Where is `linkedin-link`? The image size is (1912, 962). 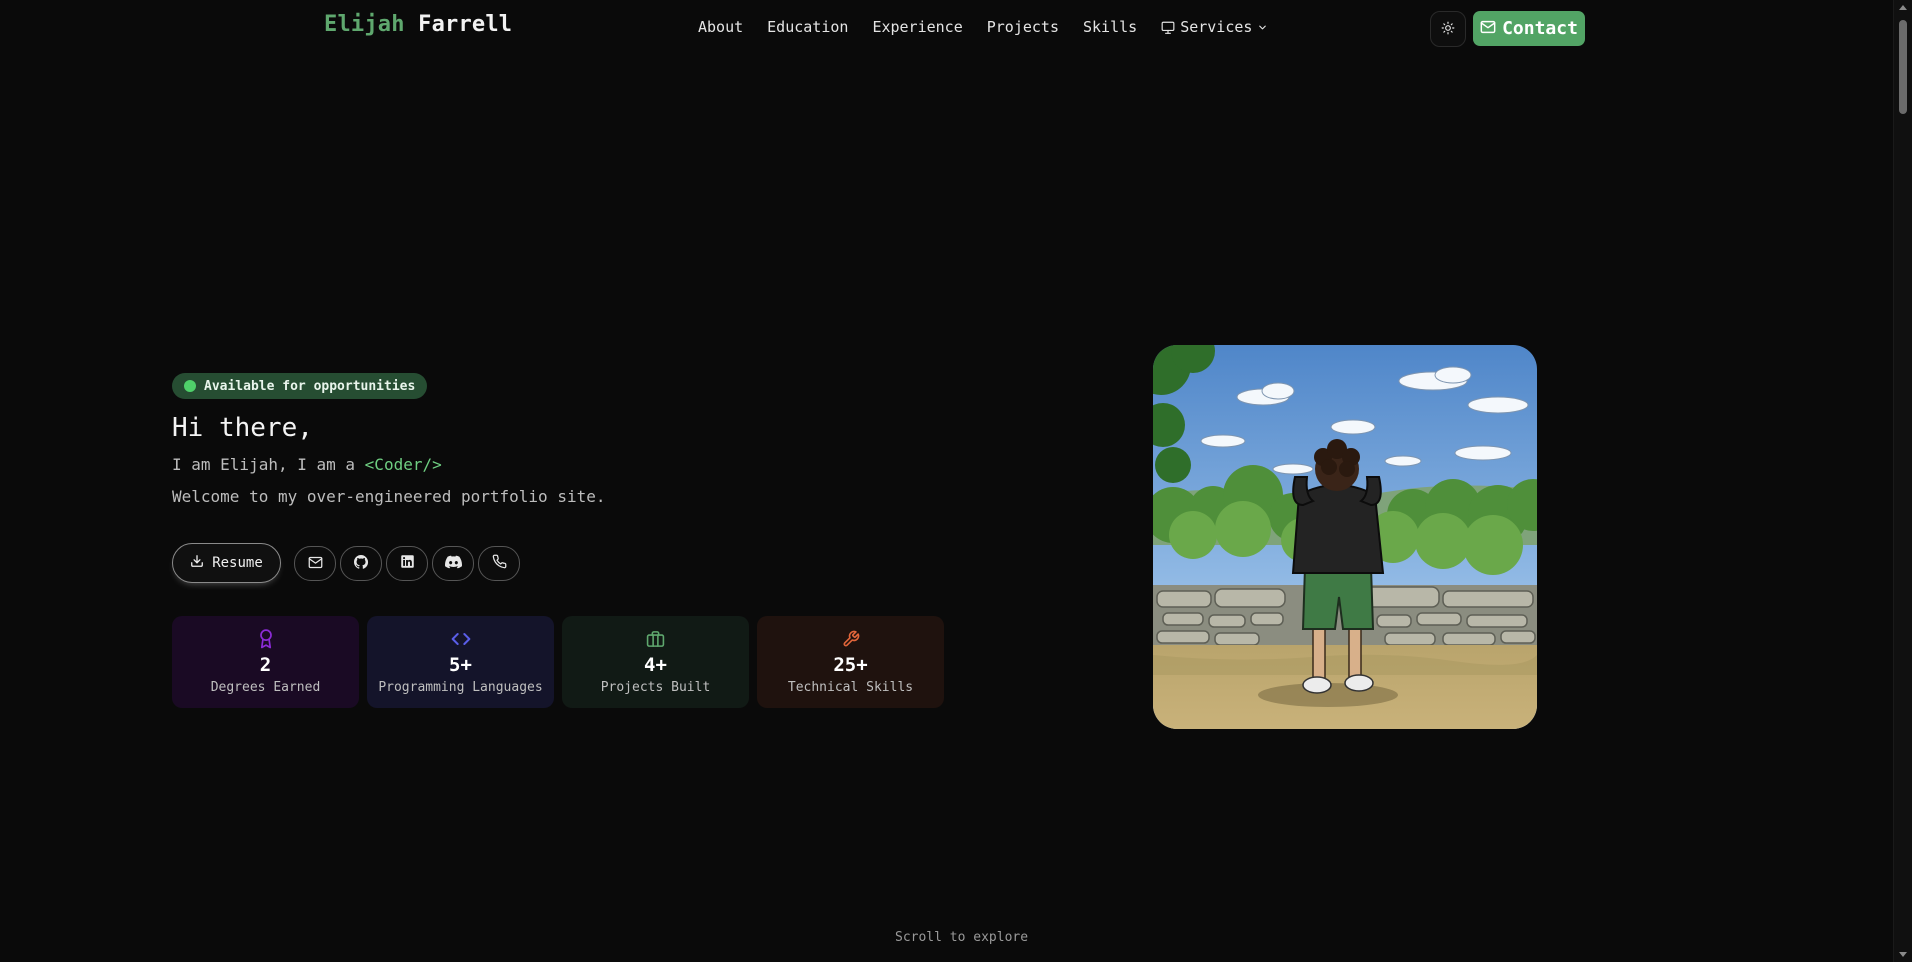
linkedin-link is located at coordinates (407, 563).